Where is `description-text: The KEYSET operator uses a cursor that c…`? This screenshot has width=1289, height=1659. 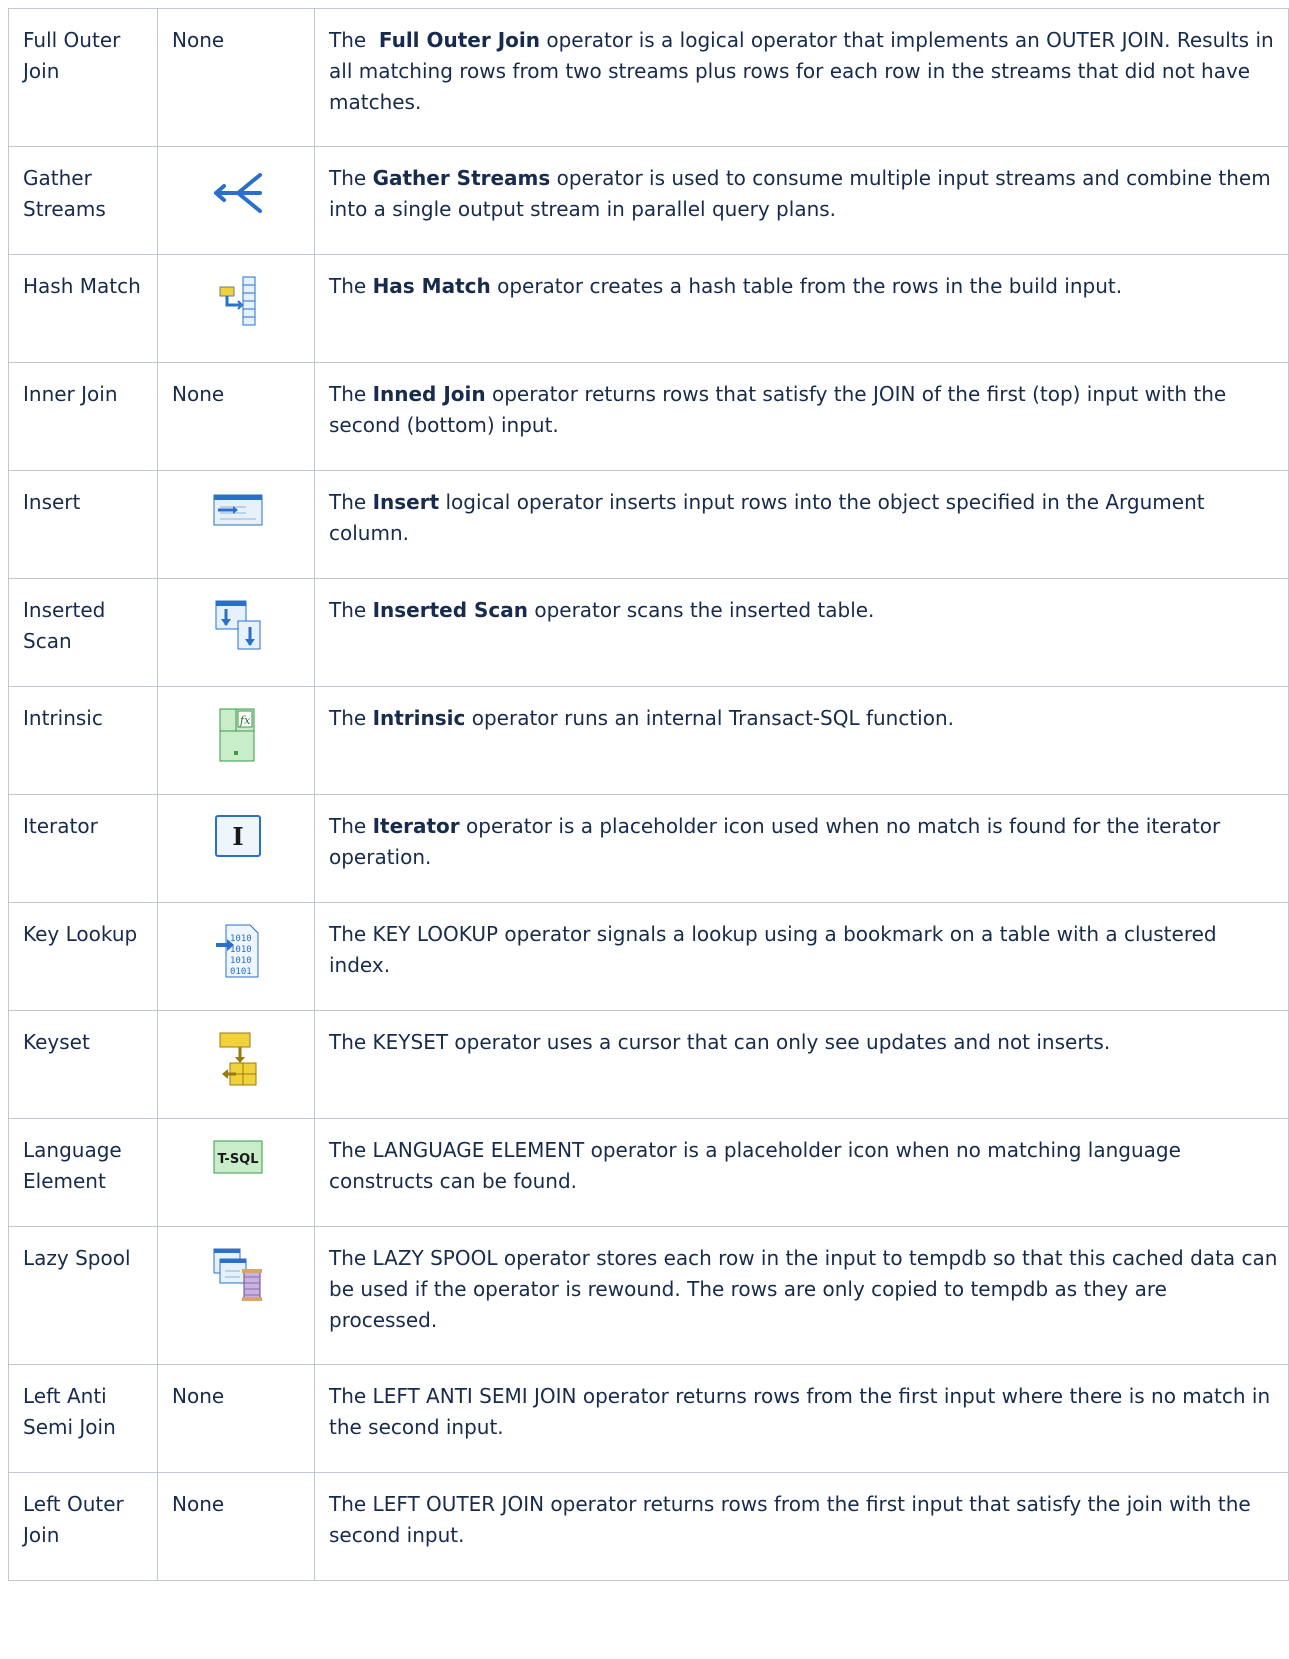 description-text: The KEYSET operator uses a cursor that c… is located at coordinates (720, 1042).